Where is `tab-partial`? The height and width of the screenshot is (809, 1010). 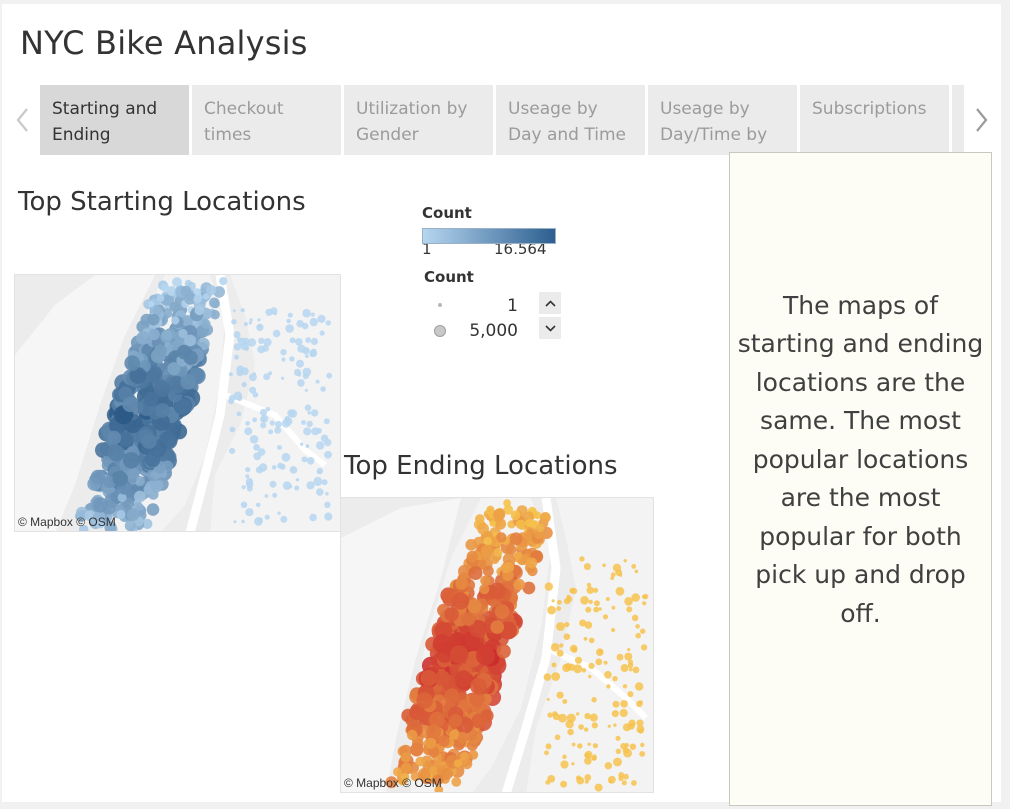
tab-partial is located at coordinates (958, 120).